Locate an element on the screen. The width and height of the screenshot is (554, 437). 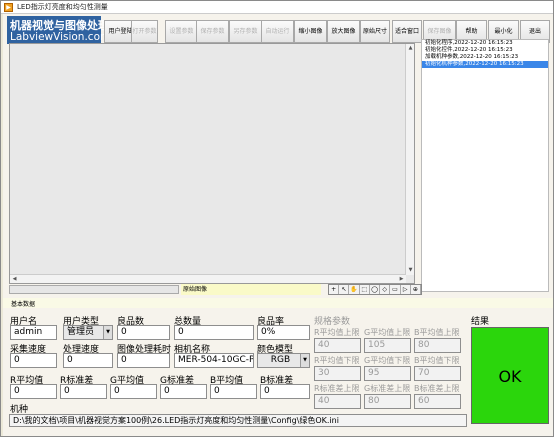
scroll-down-icon: ▼ is located at coordinates (410, 270).